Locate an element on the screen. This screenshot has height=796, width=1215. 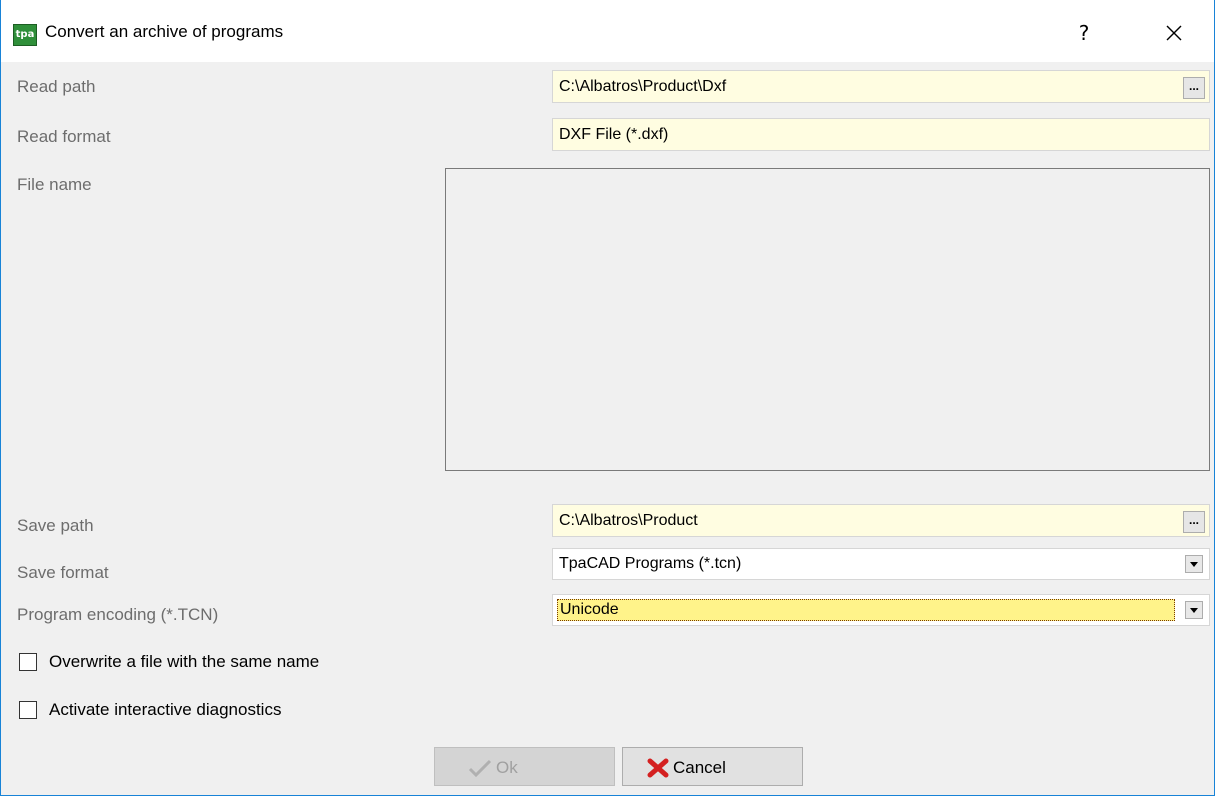
save-format-dropdown-button is located at coordinates (1194, 564).